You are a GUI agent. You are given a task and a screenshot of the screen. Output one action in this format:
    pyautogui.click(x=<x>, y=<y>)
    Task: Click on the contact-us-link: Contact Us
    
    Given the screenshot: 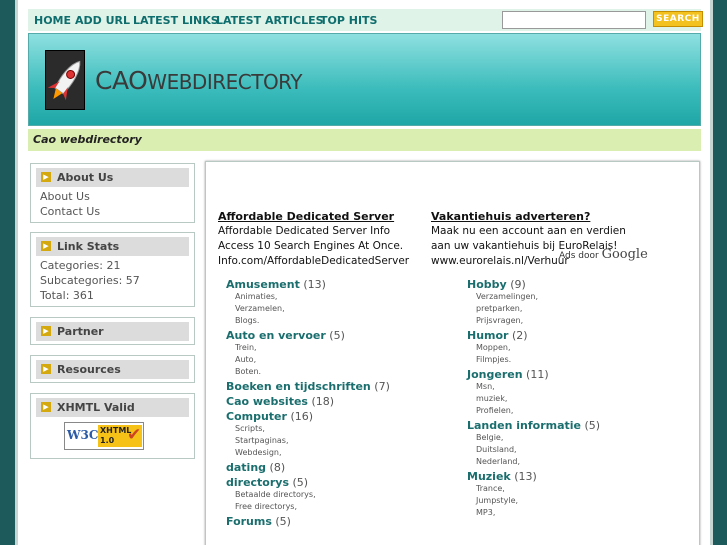 What is the action you would take?
    pyautogui.click(x=117, y=211)
    